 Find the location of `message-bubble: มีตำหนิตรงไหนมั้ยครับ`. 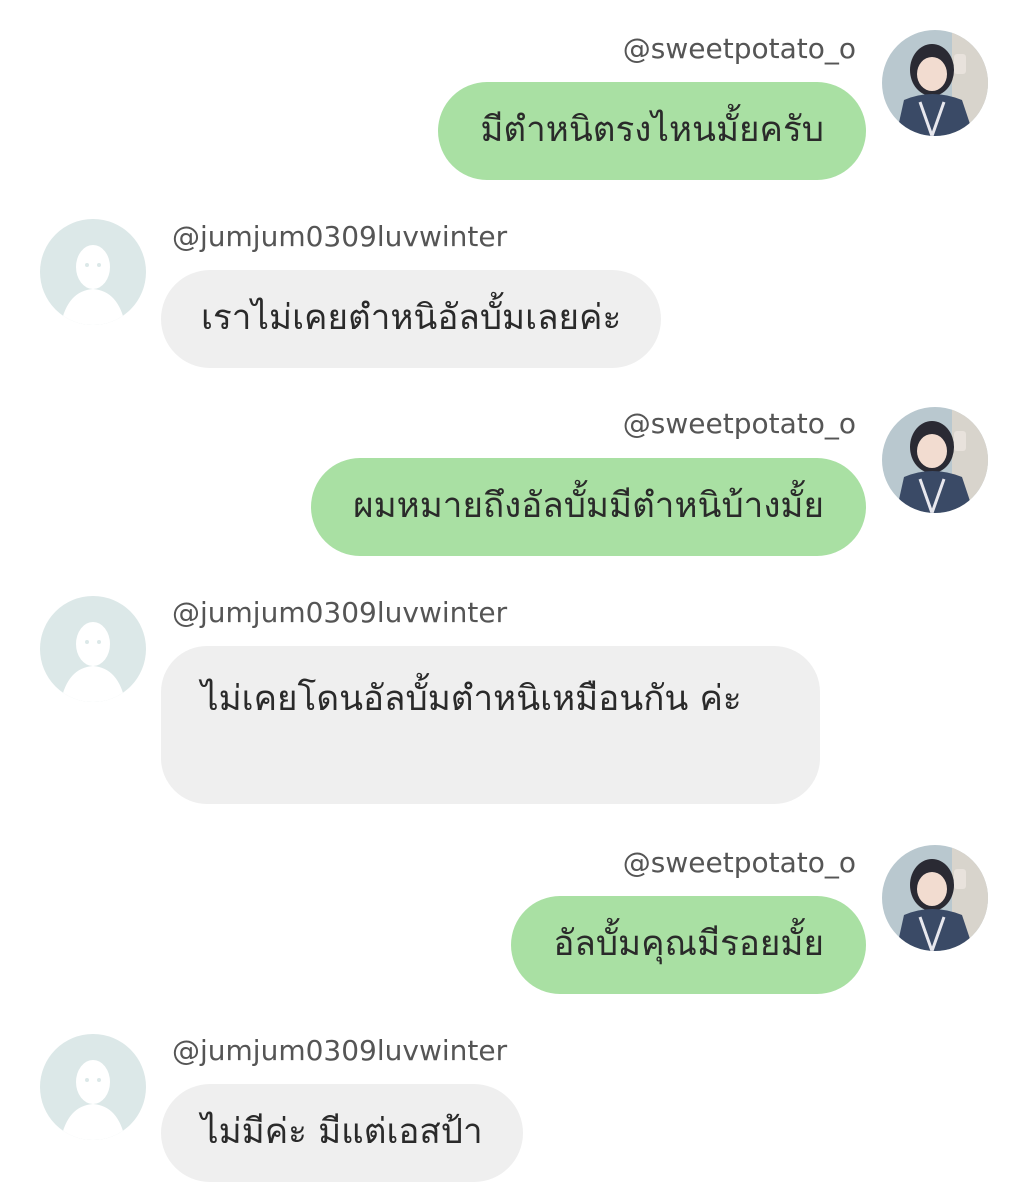

message-bubble: มีตำหนิตรงไหนมั้ยครับ is located at coordinates (652, 131).